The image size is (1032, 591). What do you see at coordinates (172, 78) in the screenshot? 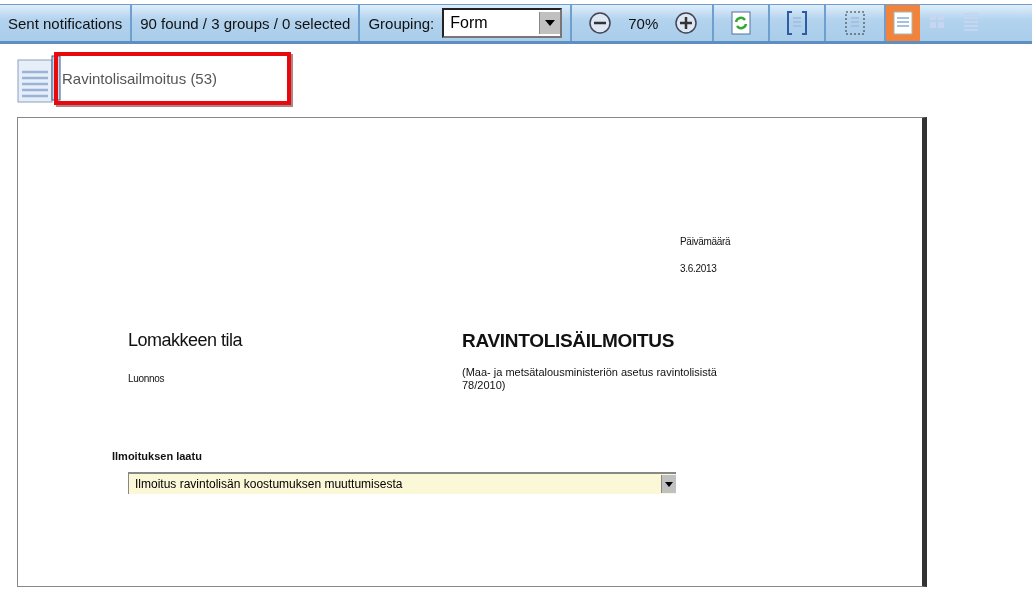
I see `group-title: Ravintolisailmoitus (53)` at bounding box center [172, 78].